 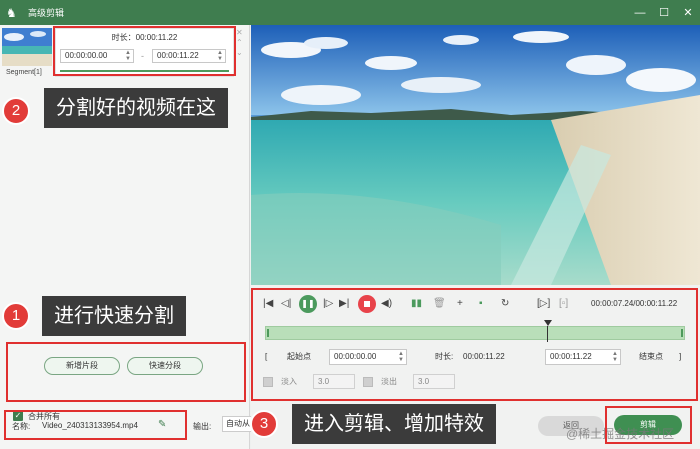 I want to click on annotation-tip-1: 进行快速分割, so click(x=114, y=316).